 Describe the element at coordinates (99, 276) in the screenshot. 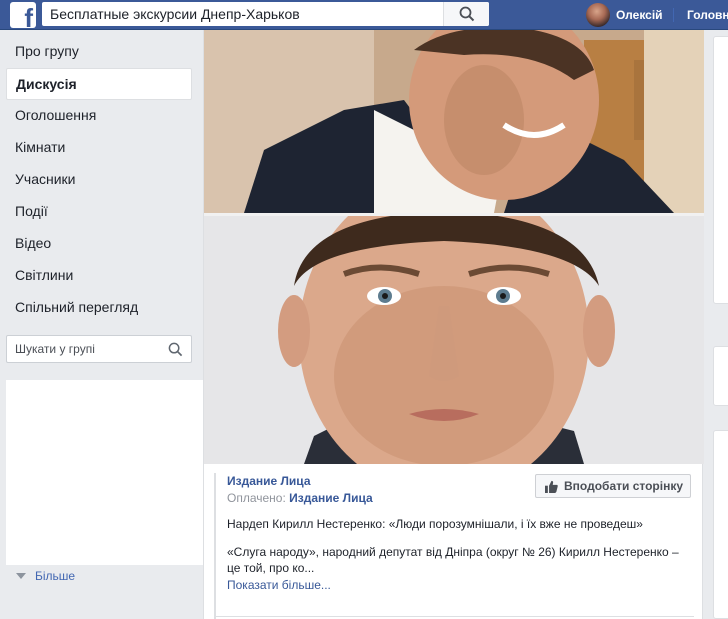

I see `sidebar-item-photos: Світлини` at that location.